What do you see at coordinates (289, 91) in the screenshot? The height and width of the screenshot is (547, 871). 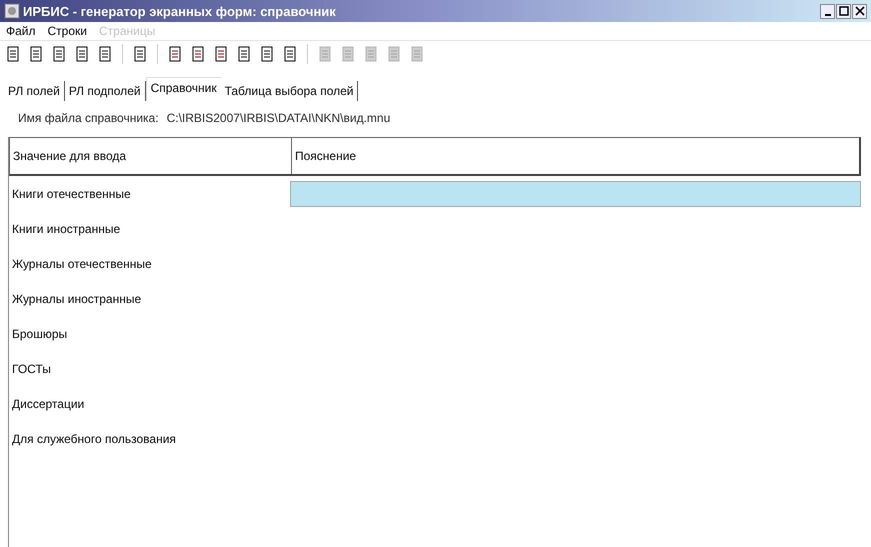 I see `tab: Таблица выбора полей` at bounding box center [289, 91].